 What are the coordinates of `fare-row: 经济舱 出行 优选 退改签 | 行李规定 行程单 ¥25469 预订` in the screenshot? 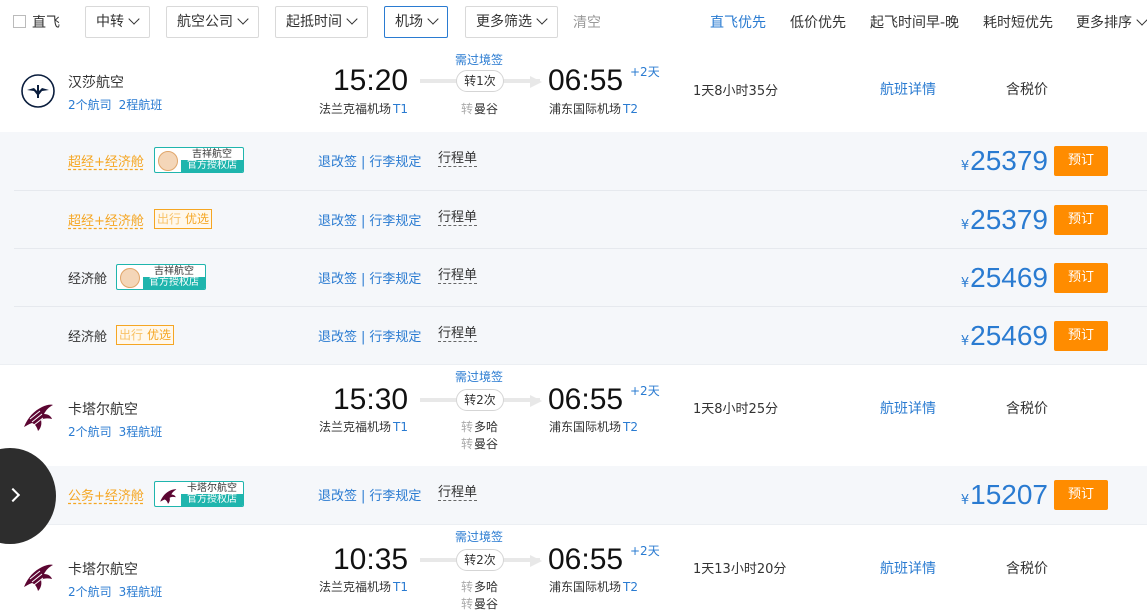 It's located at (580, 335).